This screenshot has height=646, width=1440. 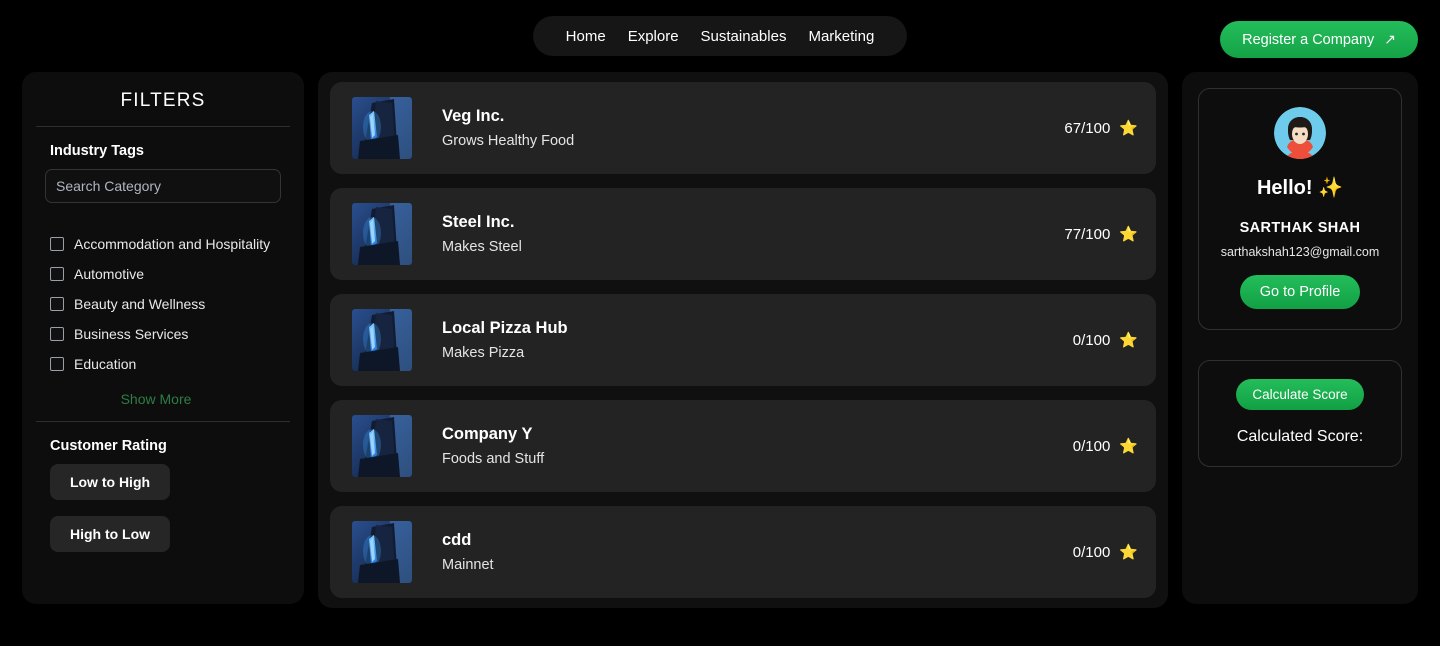 I want to click on company-card: Veg Inc. Grows Healthy Food 67/100 ⭐, so click(x=743, y=128).